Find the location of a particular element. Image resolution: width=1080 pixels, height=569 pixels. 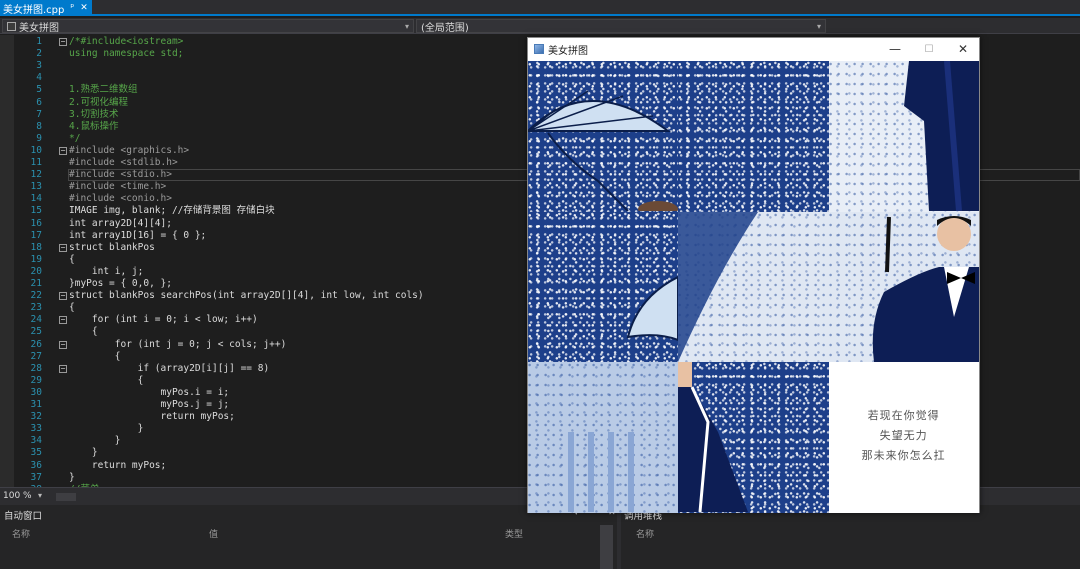

project-scope-label: 美女拼图 is located at coordinates (39, 28).